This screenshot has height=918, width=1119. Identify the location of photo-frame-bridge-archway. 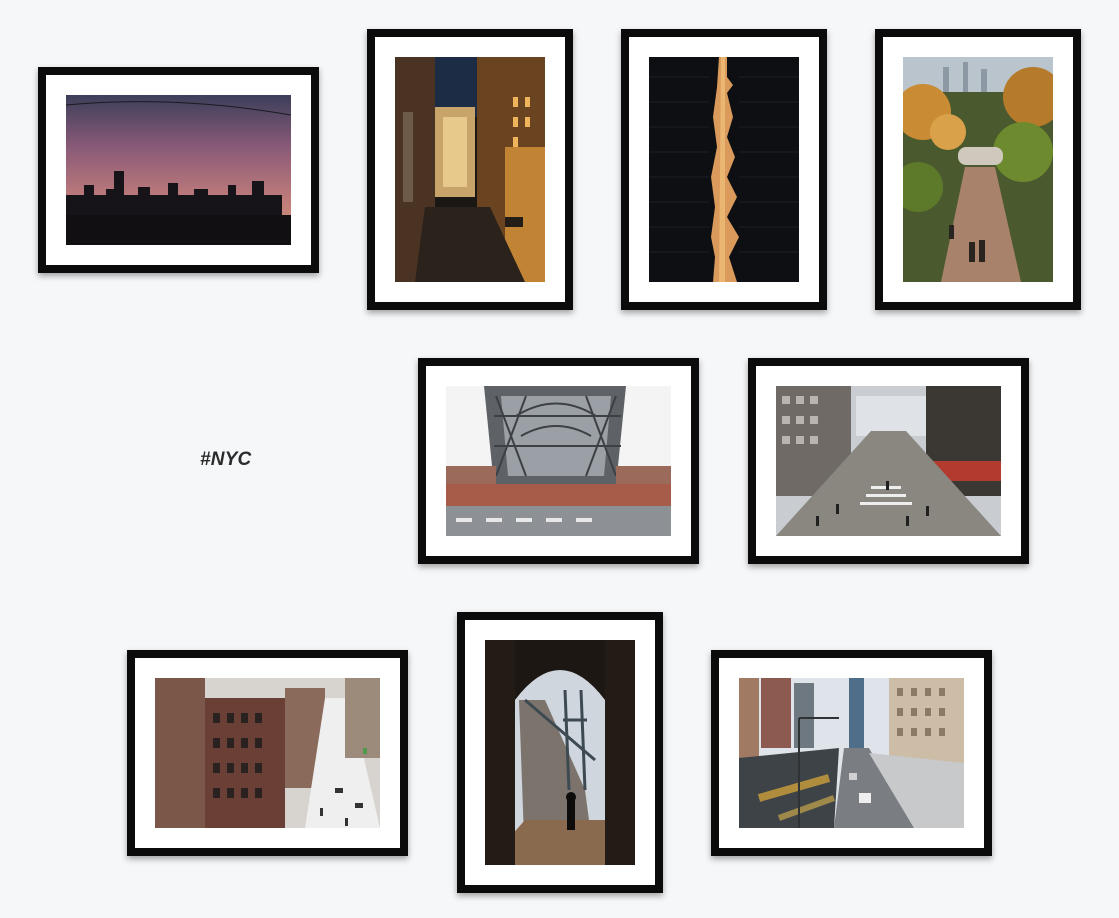
(560, 752).